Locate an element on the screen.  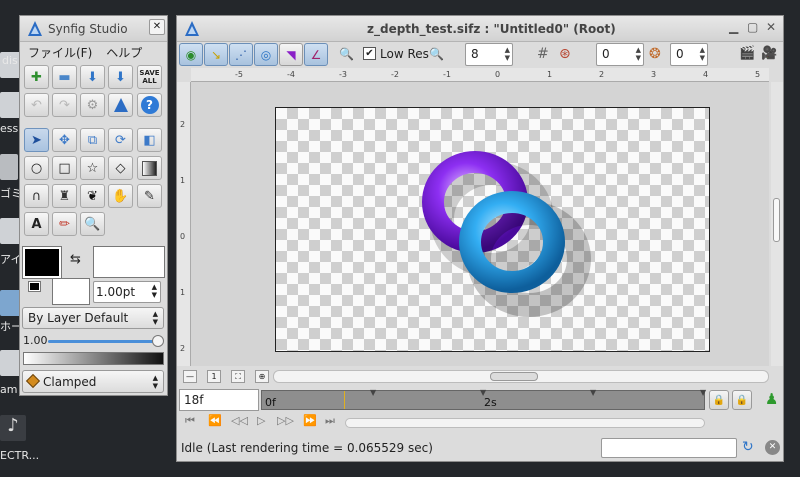
toolbox-titlebar: Synfig Studio ✕ is located at coordinates (93, 29).